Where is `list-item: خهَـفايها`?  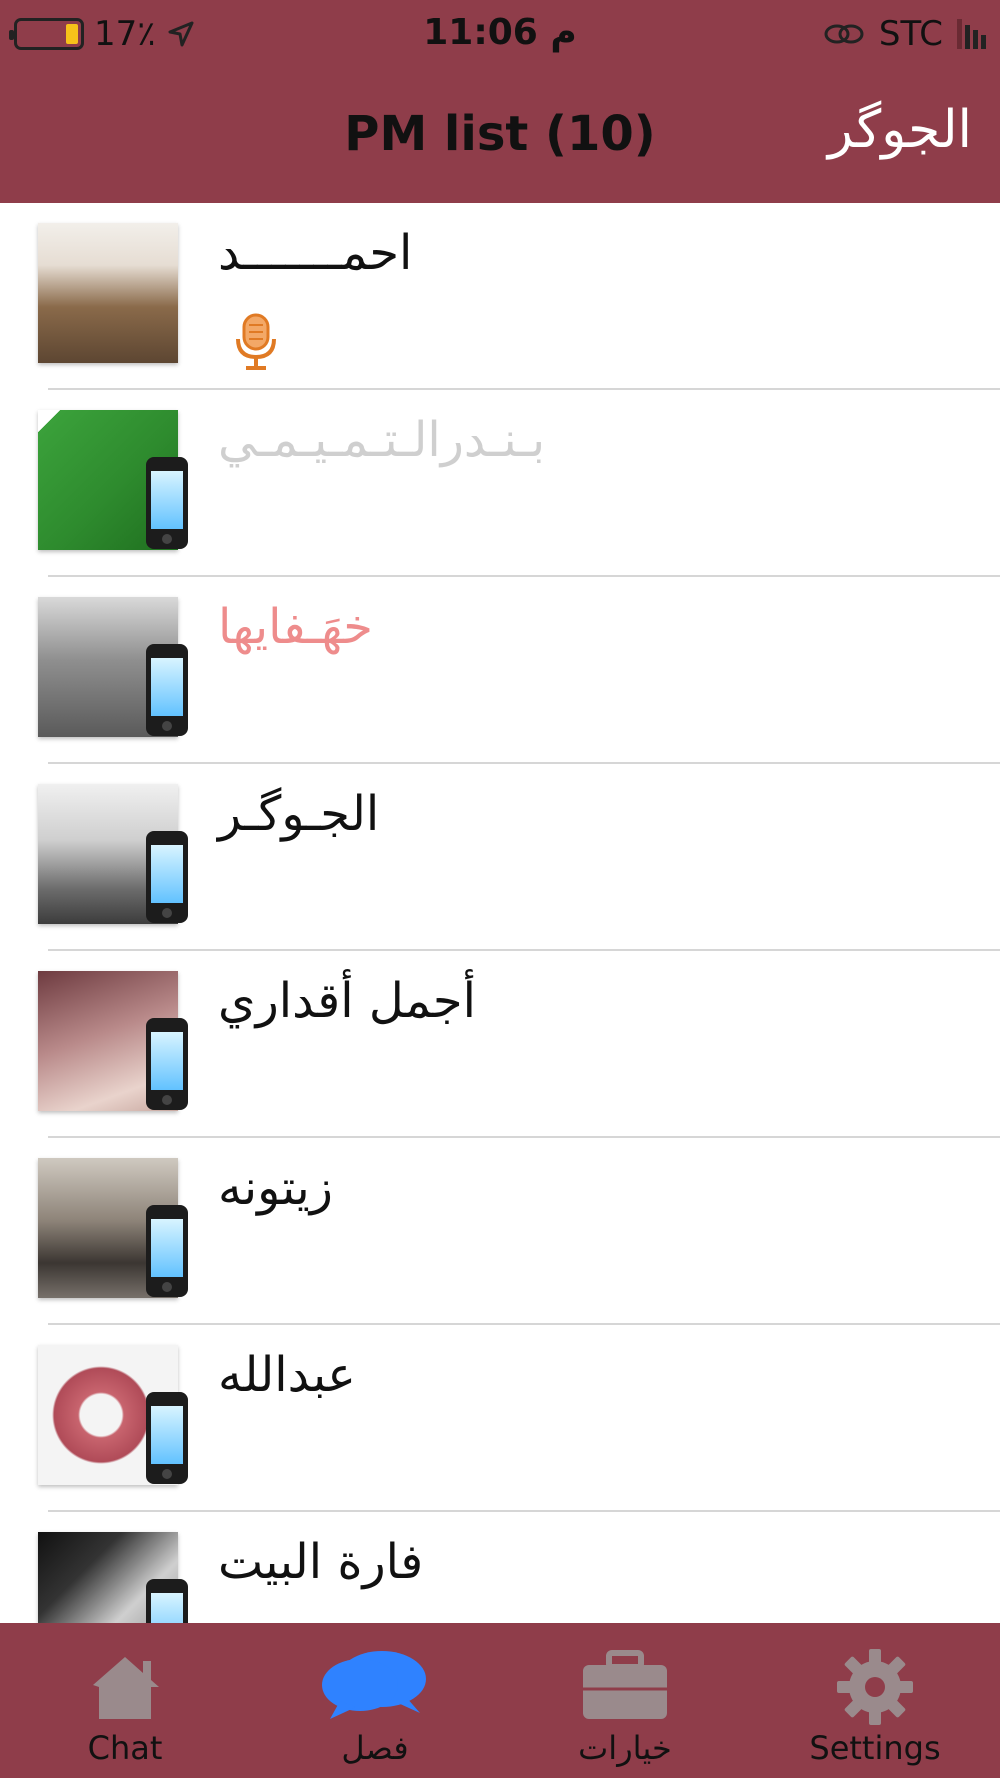 list-item: خهَـفايها is located at coordinates (519, 670).